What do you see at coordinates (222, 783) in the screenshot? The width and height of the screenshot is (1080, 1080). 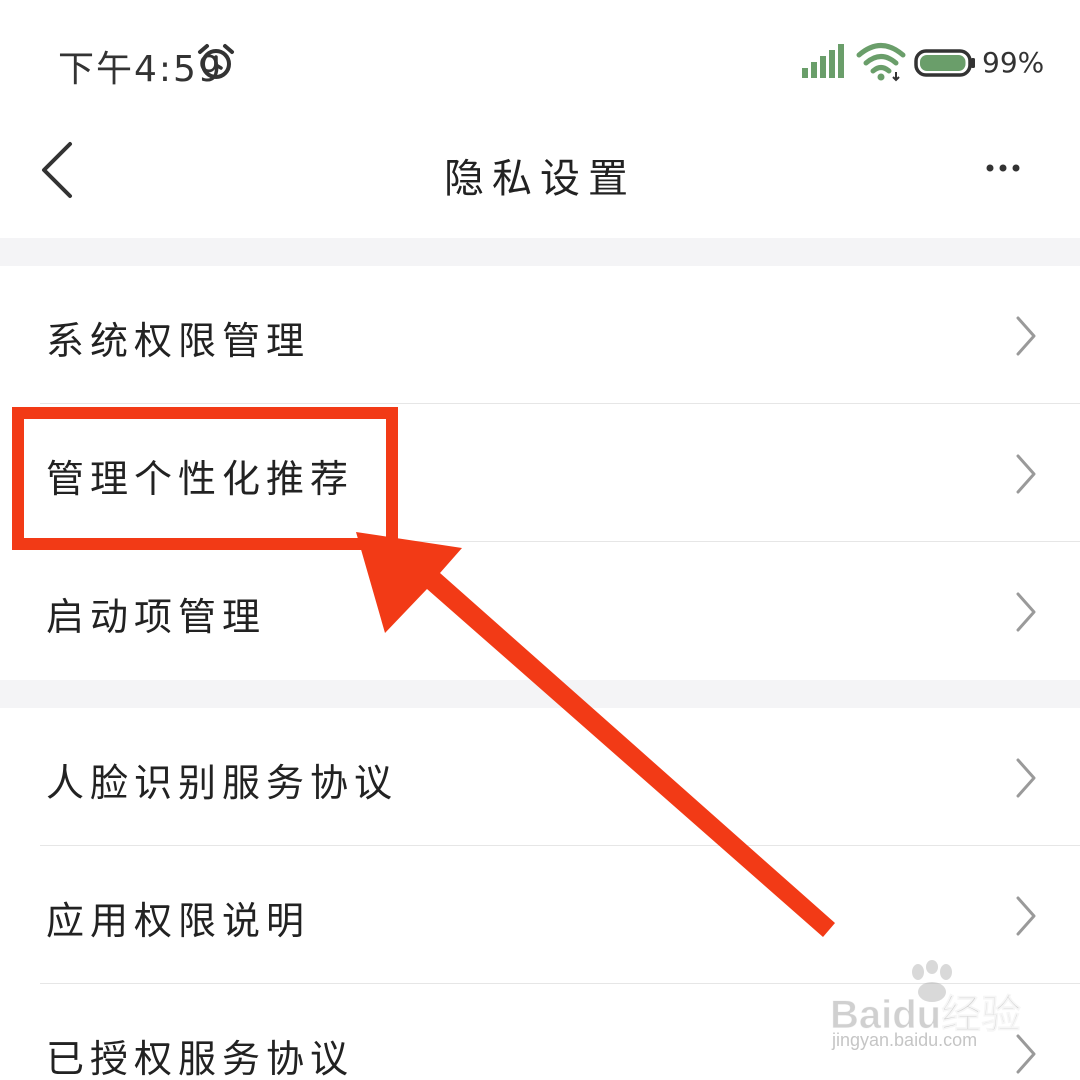 I see `list-item-label: 人脸识别服务协议` at bounding box center [222, 783].